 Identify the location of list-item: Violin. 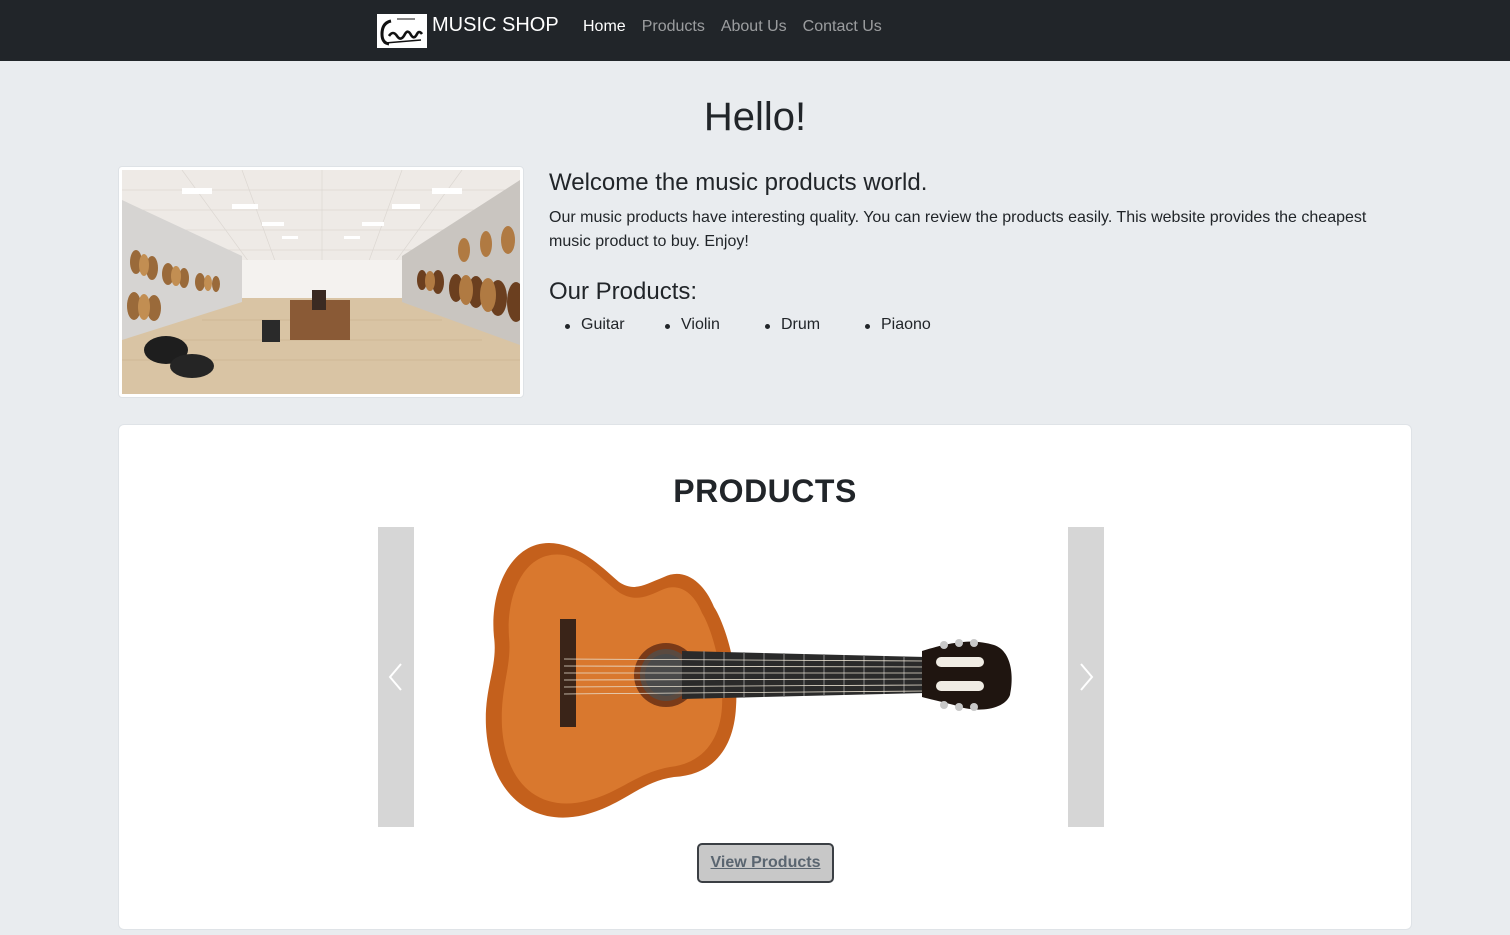
(715, 325).